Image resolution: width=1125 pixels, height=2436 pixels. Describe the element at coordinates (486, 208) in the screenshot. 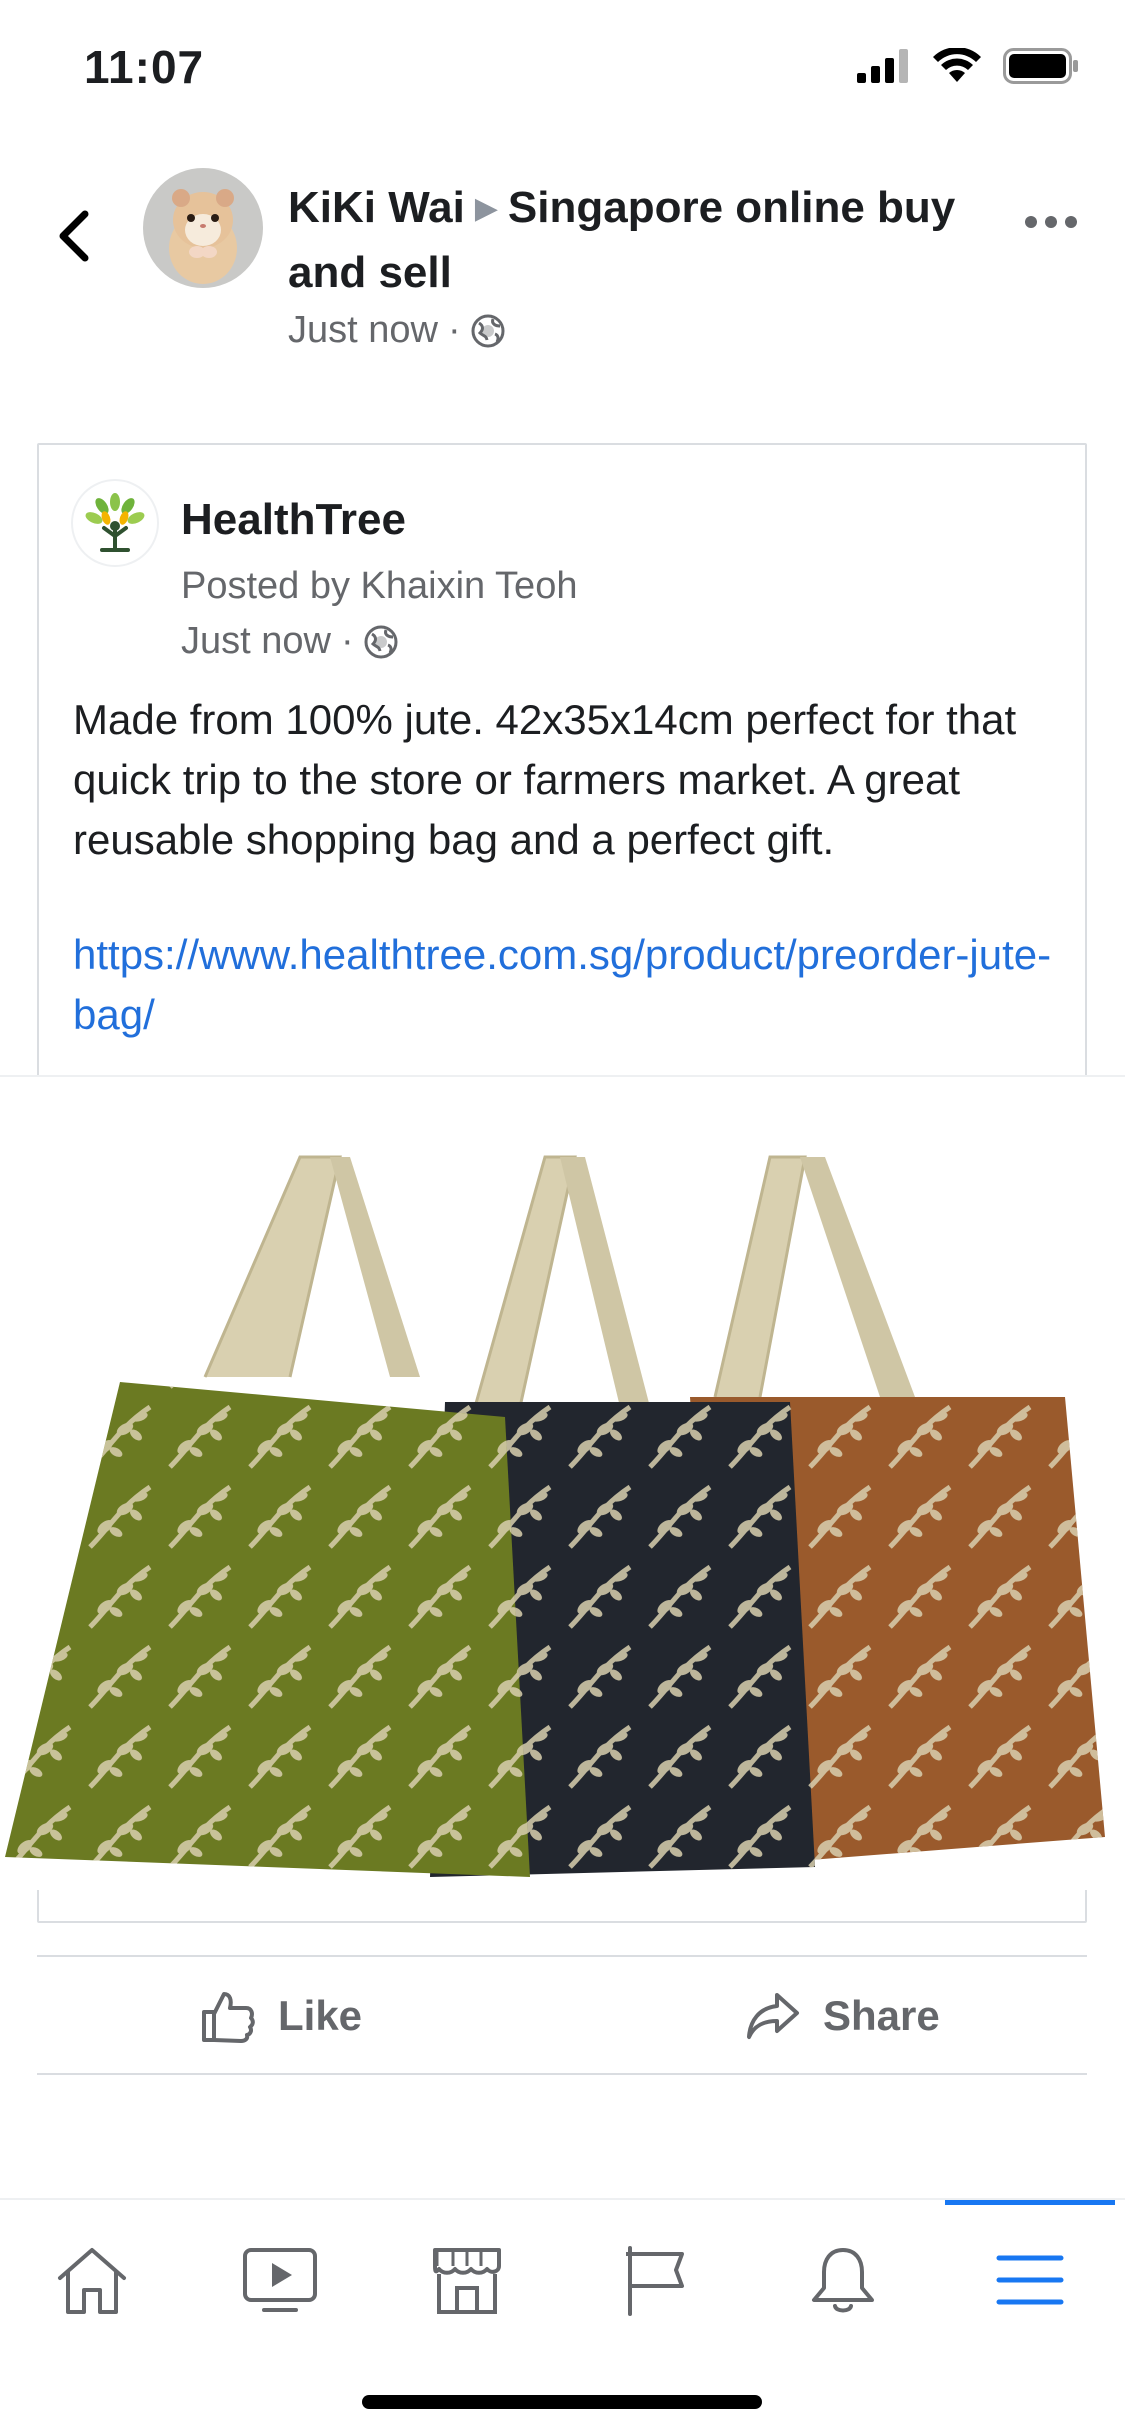

I see `arrow-right-icon: ▶` at that location.